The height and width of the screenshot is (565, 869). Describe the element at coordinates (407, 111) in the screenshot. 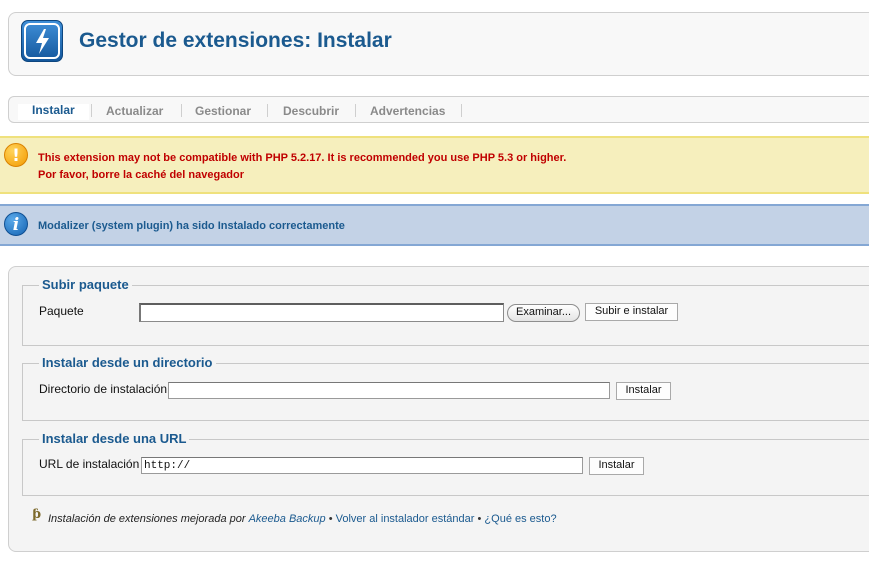

I see `tab-advertencias: Advertencias` at that location.